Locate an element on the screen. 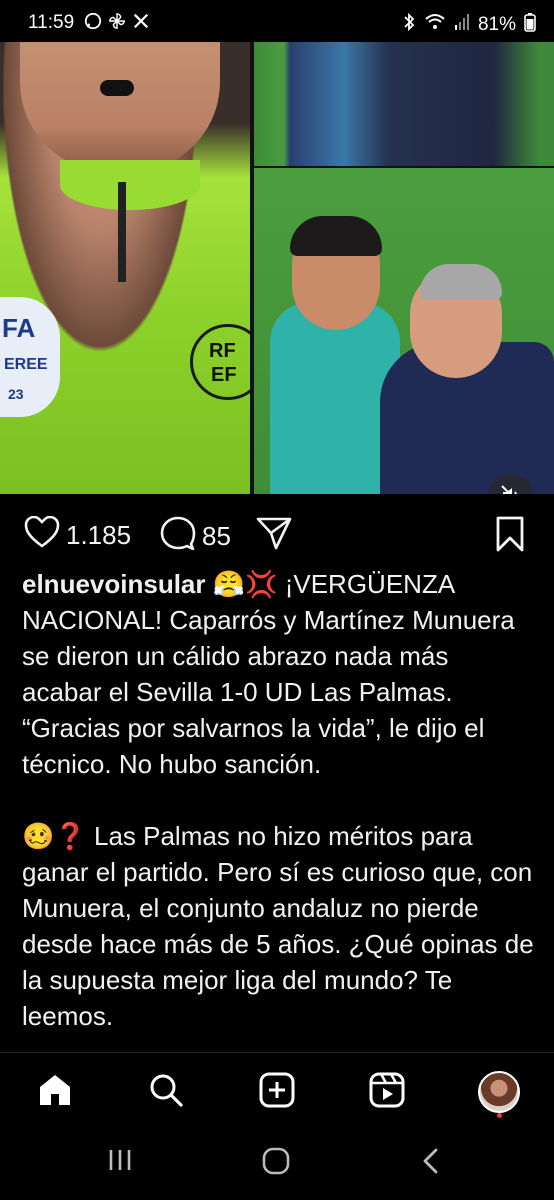 This screenshot has height=1200, width=554. pinwheel-icon is located at coordinates (117, 23).